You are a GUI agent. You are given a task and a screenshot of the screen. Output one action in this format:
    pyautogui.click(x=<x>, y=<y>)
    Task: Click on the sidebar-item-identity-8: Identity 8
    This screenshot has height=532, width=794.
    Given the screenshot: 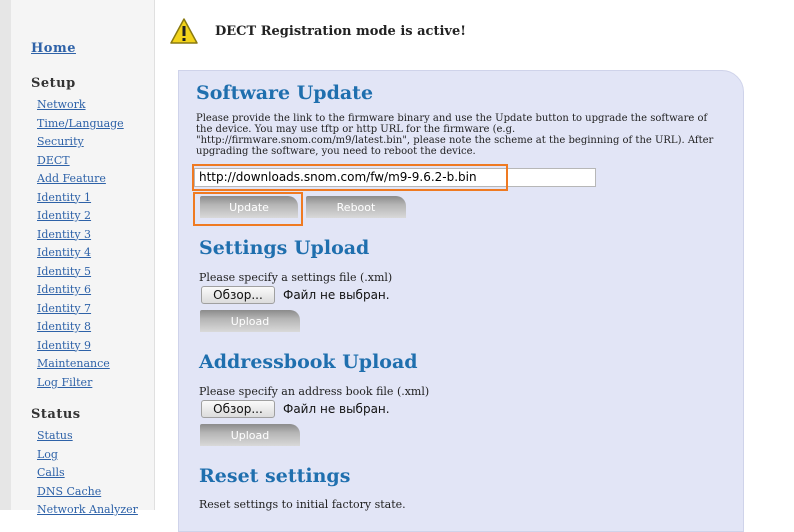 What is the action you would take?
    pyautogui.click(x=80, y=327)
    